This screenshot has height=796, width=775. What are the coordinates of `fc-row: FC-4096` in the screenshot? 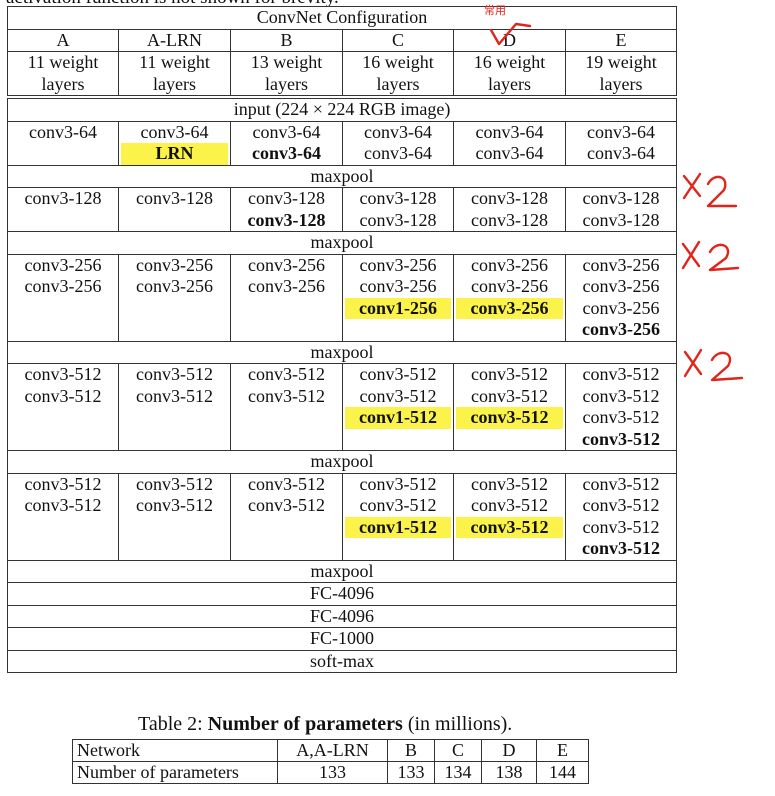 It's located at (342, 594).